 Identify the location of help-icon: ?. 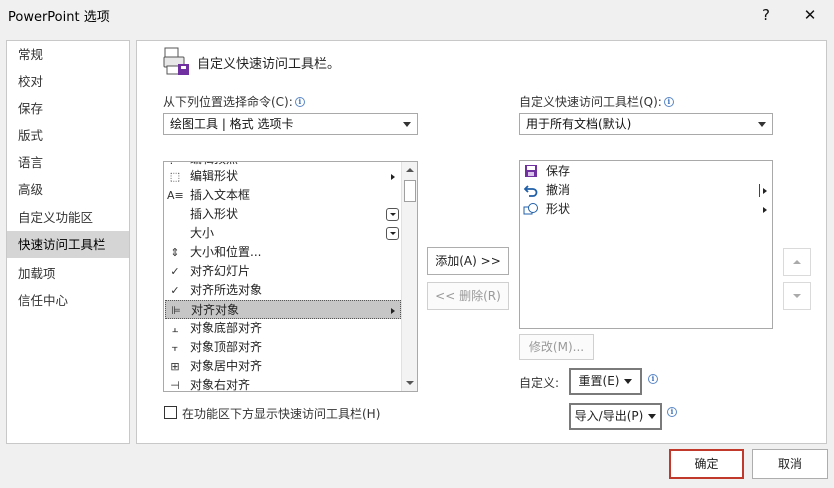
(766, 15).